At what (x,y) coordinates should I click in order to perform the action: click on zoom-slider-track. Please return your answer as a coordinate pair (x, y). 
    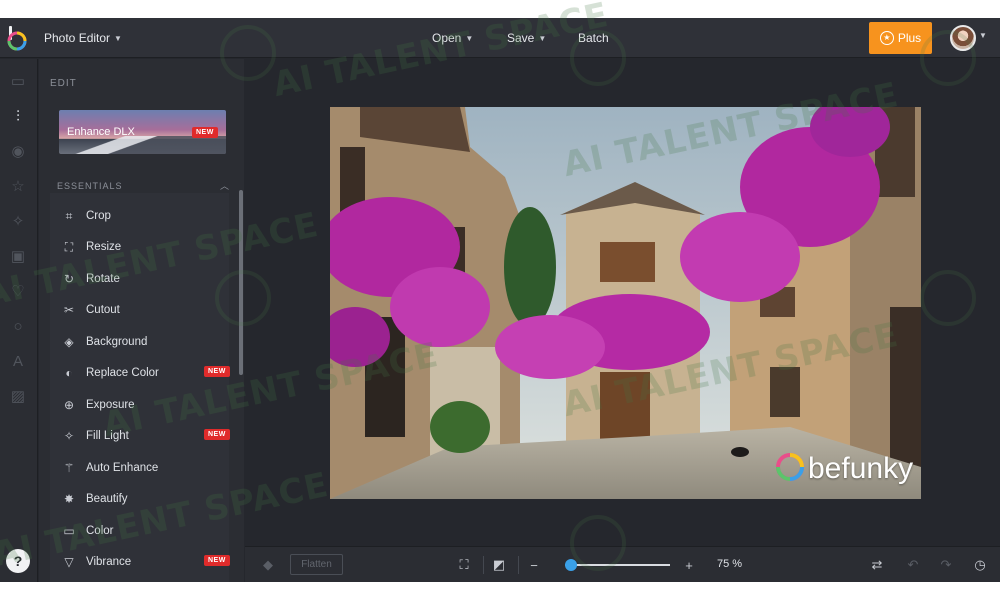
    Looking at the image, I should click on (617, 565).